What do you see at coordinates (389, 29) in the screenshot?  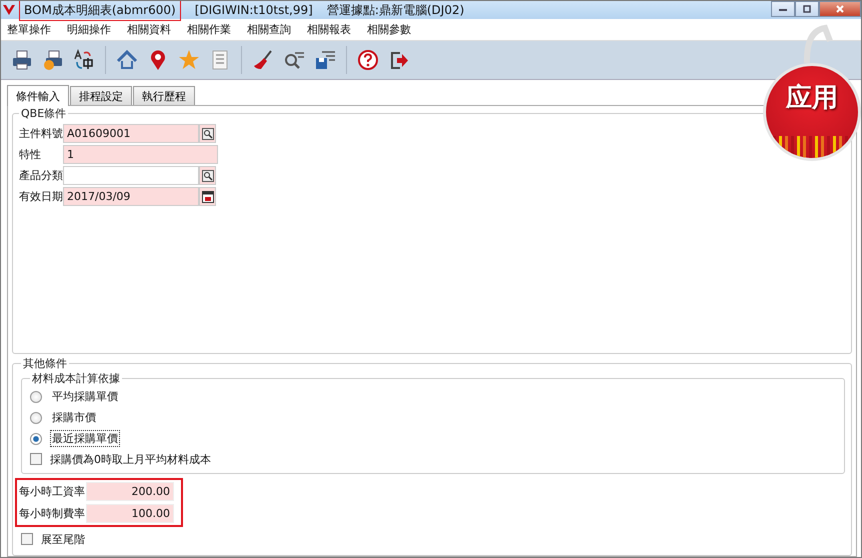 I see `menu-item: 相關參數` at bounding box center [389, 29].